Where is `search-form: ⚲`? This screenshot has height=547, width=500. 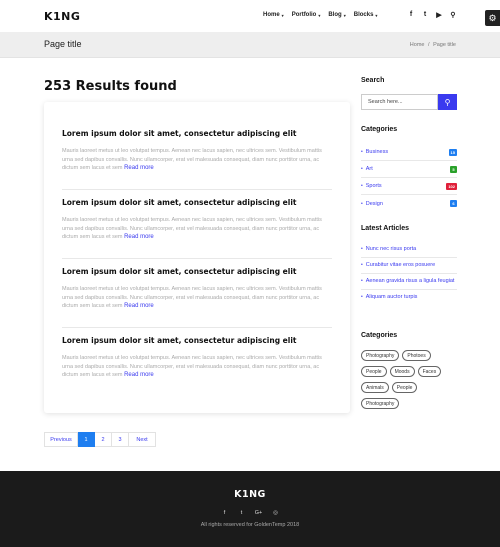 search-form: ⚲ is located at coordinates (409, 102).